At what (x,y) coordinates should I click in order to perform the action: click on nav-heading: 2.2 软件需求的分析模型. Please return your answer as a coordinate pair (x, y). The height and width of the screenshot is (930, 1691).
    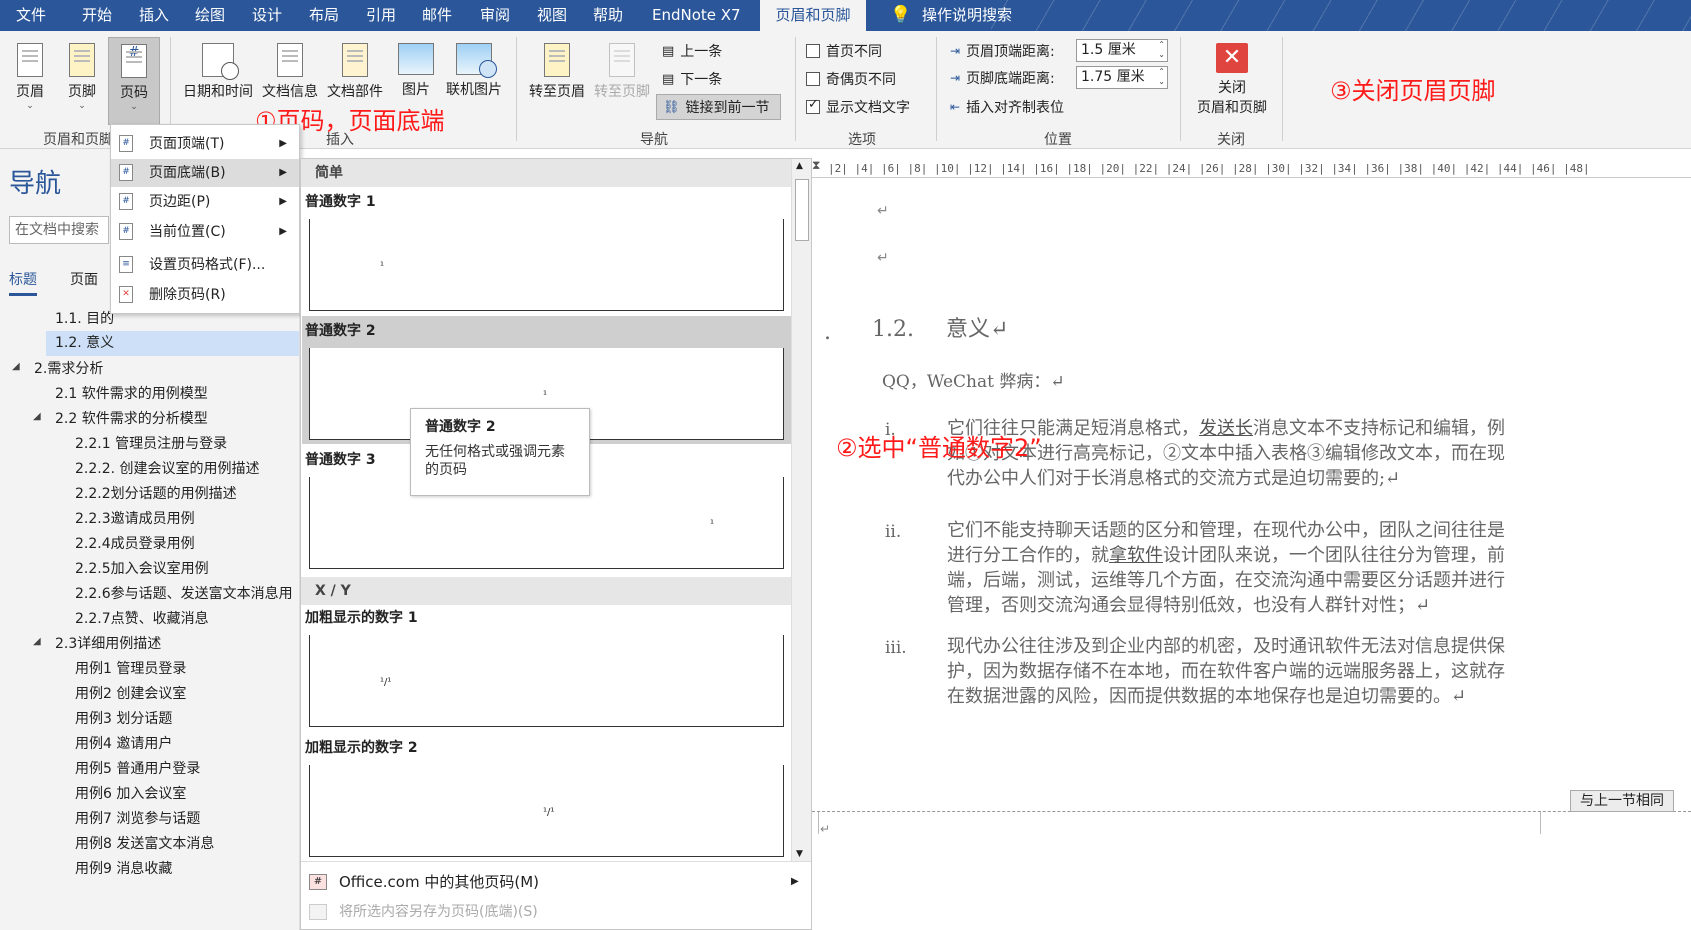
    Looking at the image, I should click on (131, 418).